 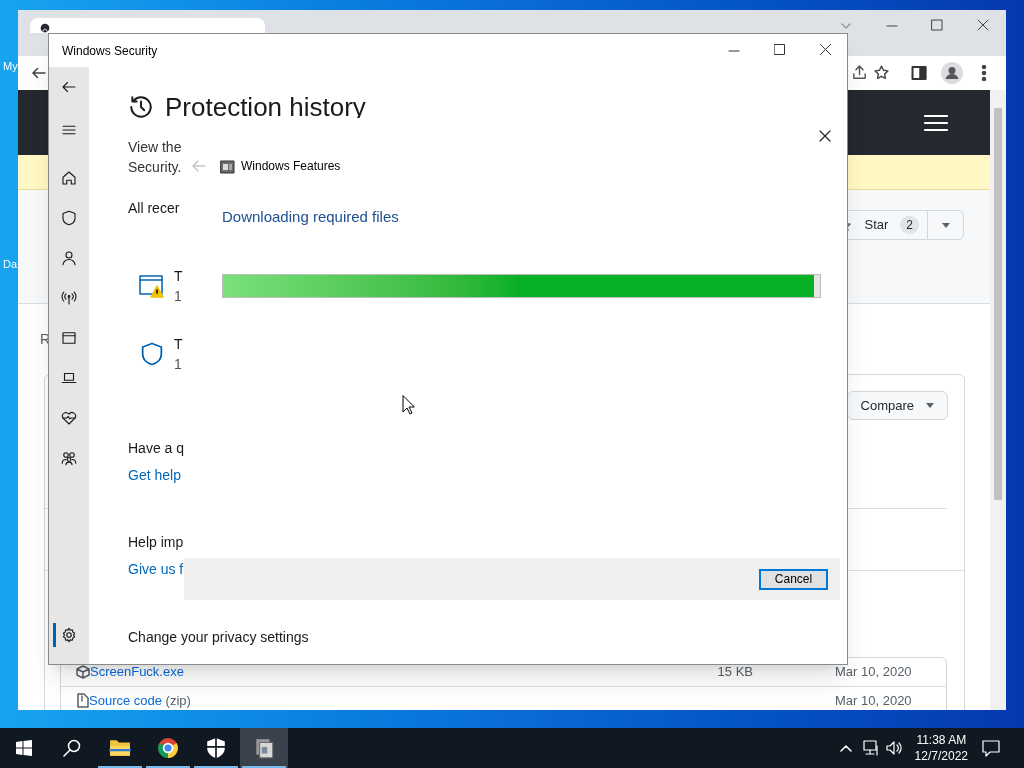 I want to click on count-badge: 2, so click(x=909, y=225).